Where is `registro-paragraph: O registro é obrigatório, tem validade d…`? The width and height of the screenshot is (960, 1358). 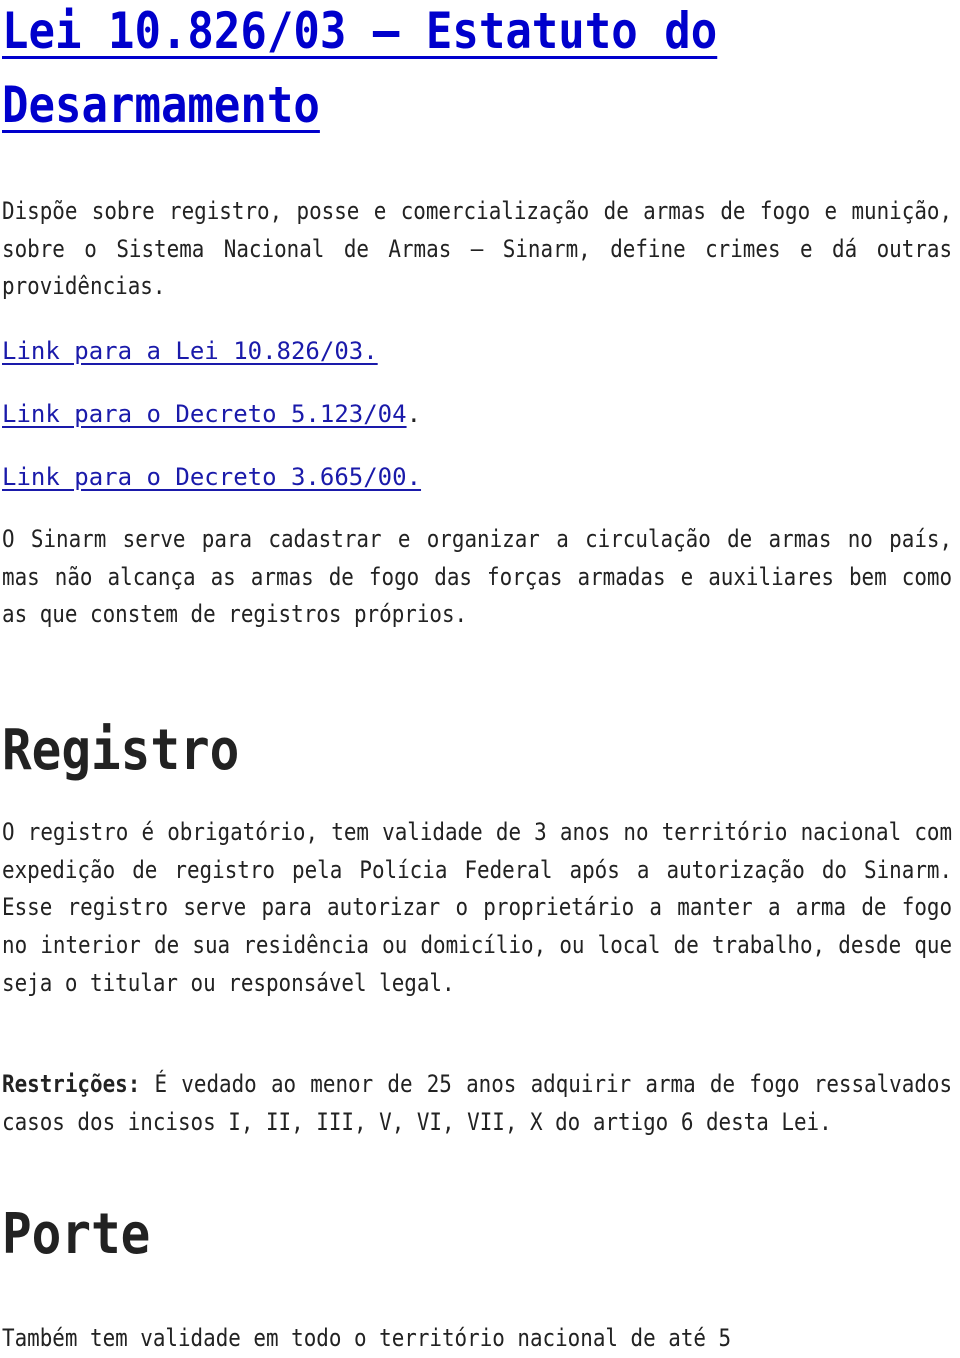 registro-paragraph: O registro é obrigatório, tem validade d… is located at coordinates (477, 907).